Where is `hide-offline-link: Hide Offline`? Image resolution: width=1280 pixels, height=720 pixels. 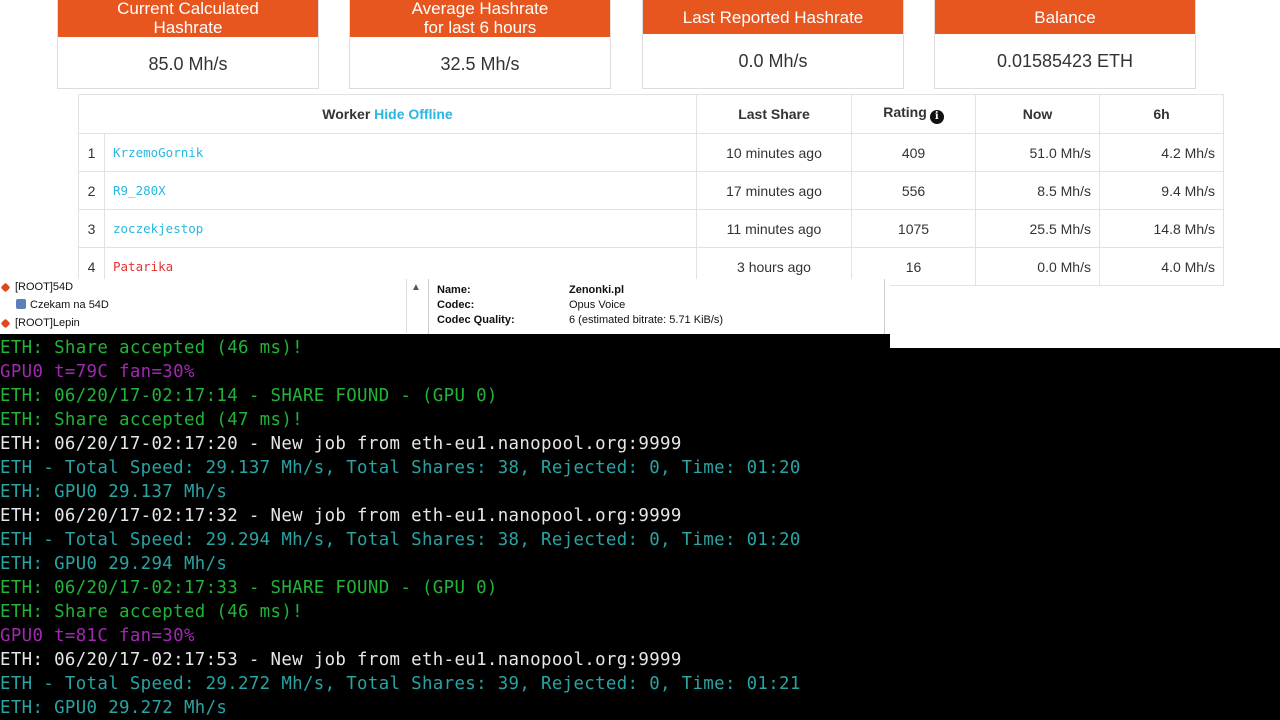
hide-offline-link: Hide Offline is located at coordinates (413, 114).